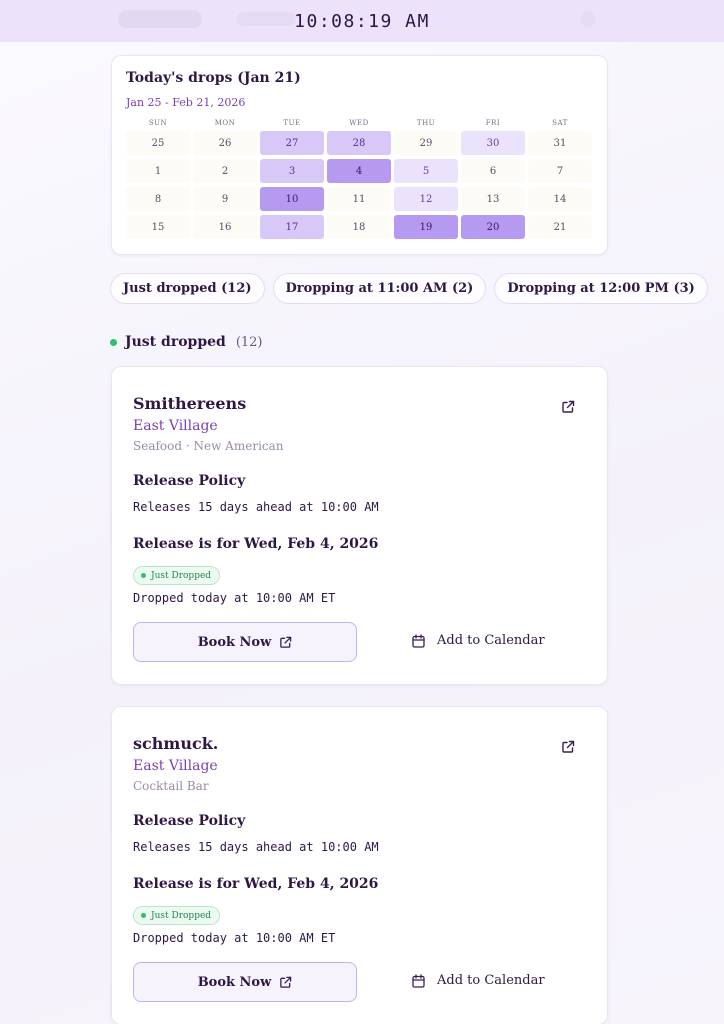  I want to click on calendar-day: 11, so click(359, 199).